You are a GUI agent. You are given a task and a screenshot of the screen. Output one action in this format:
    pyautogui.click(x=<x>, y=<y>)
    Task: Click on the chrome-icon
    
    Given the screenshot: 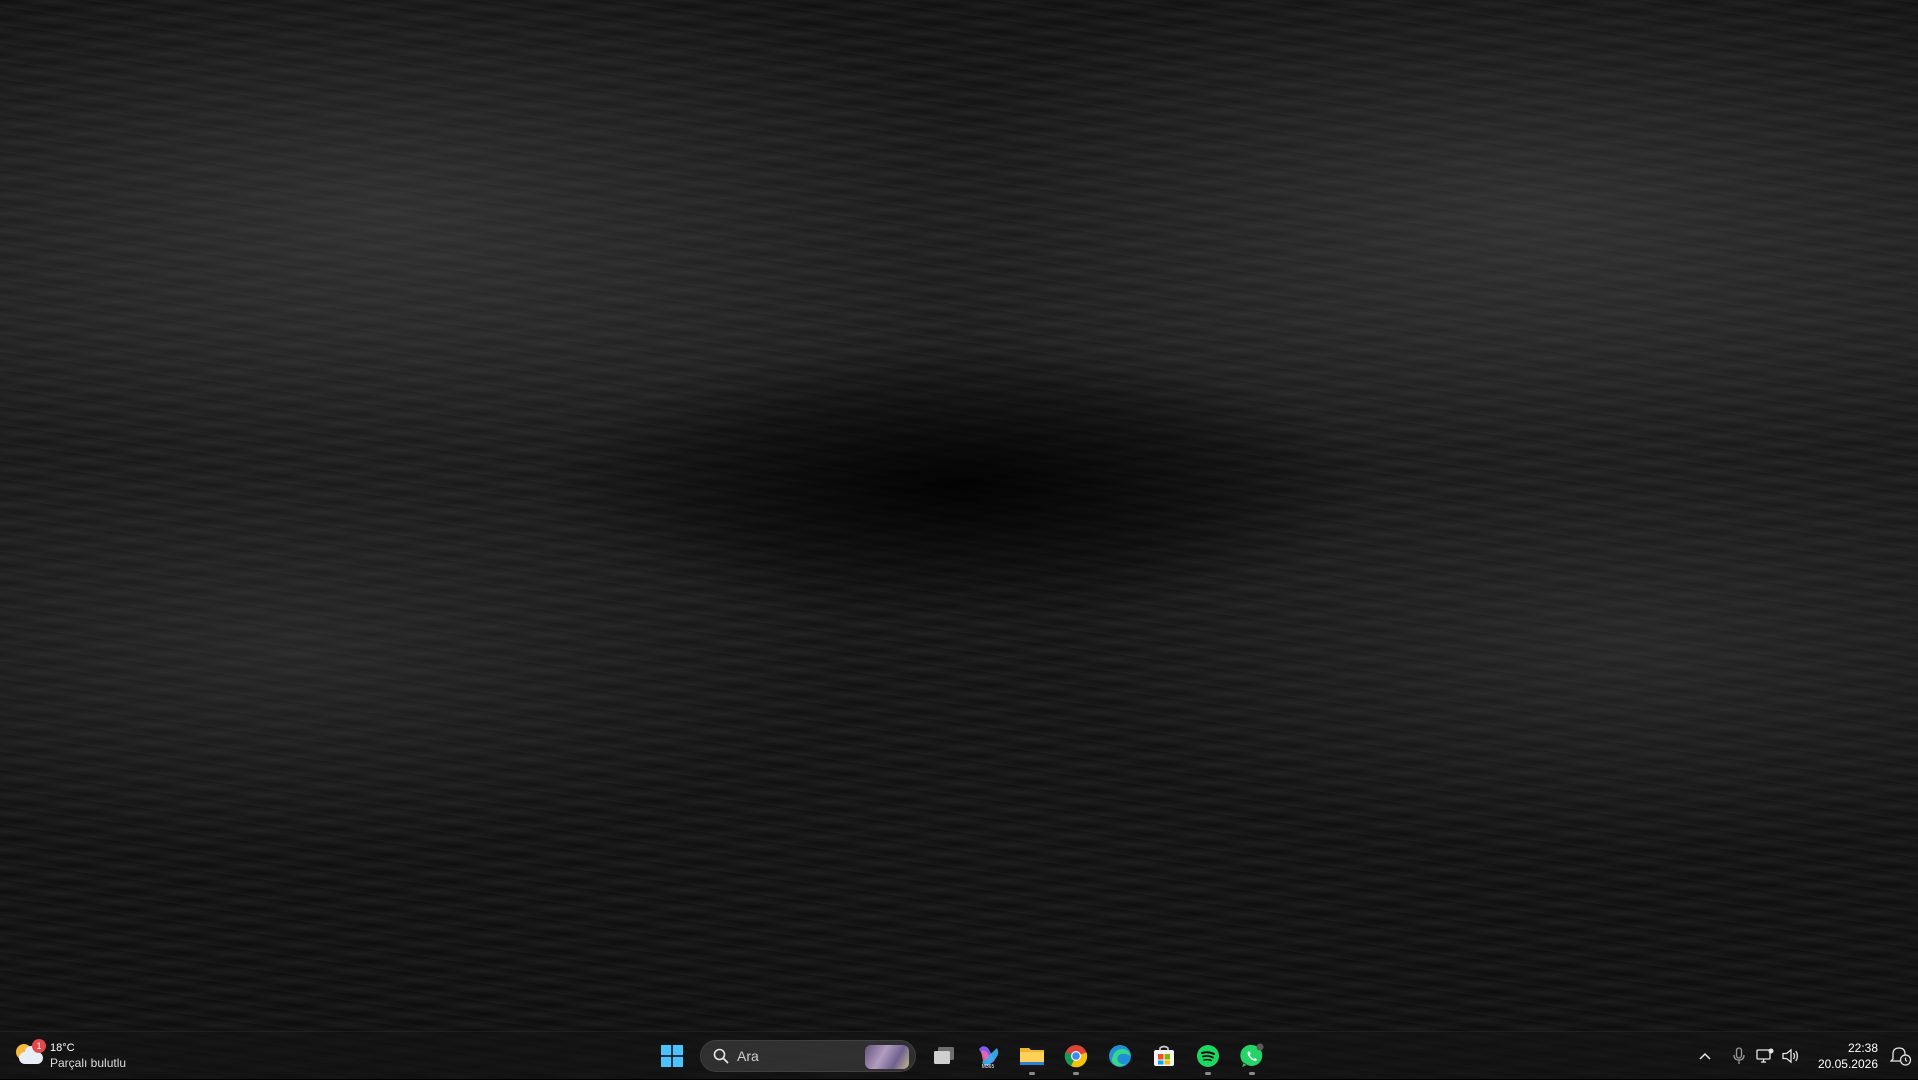 What is the action you would take?
    pyautogui.click(x=1076, y=1056)
    